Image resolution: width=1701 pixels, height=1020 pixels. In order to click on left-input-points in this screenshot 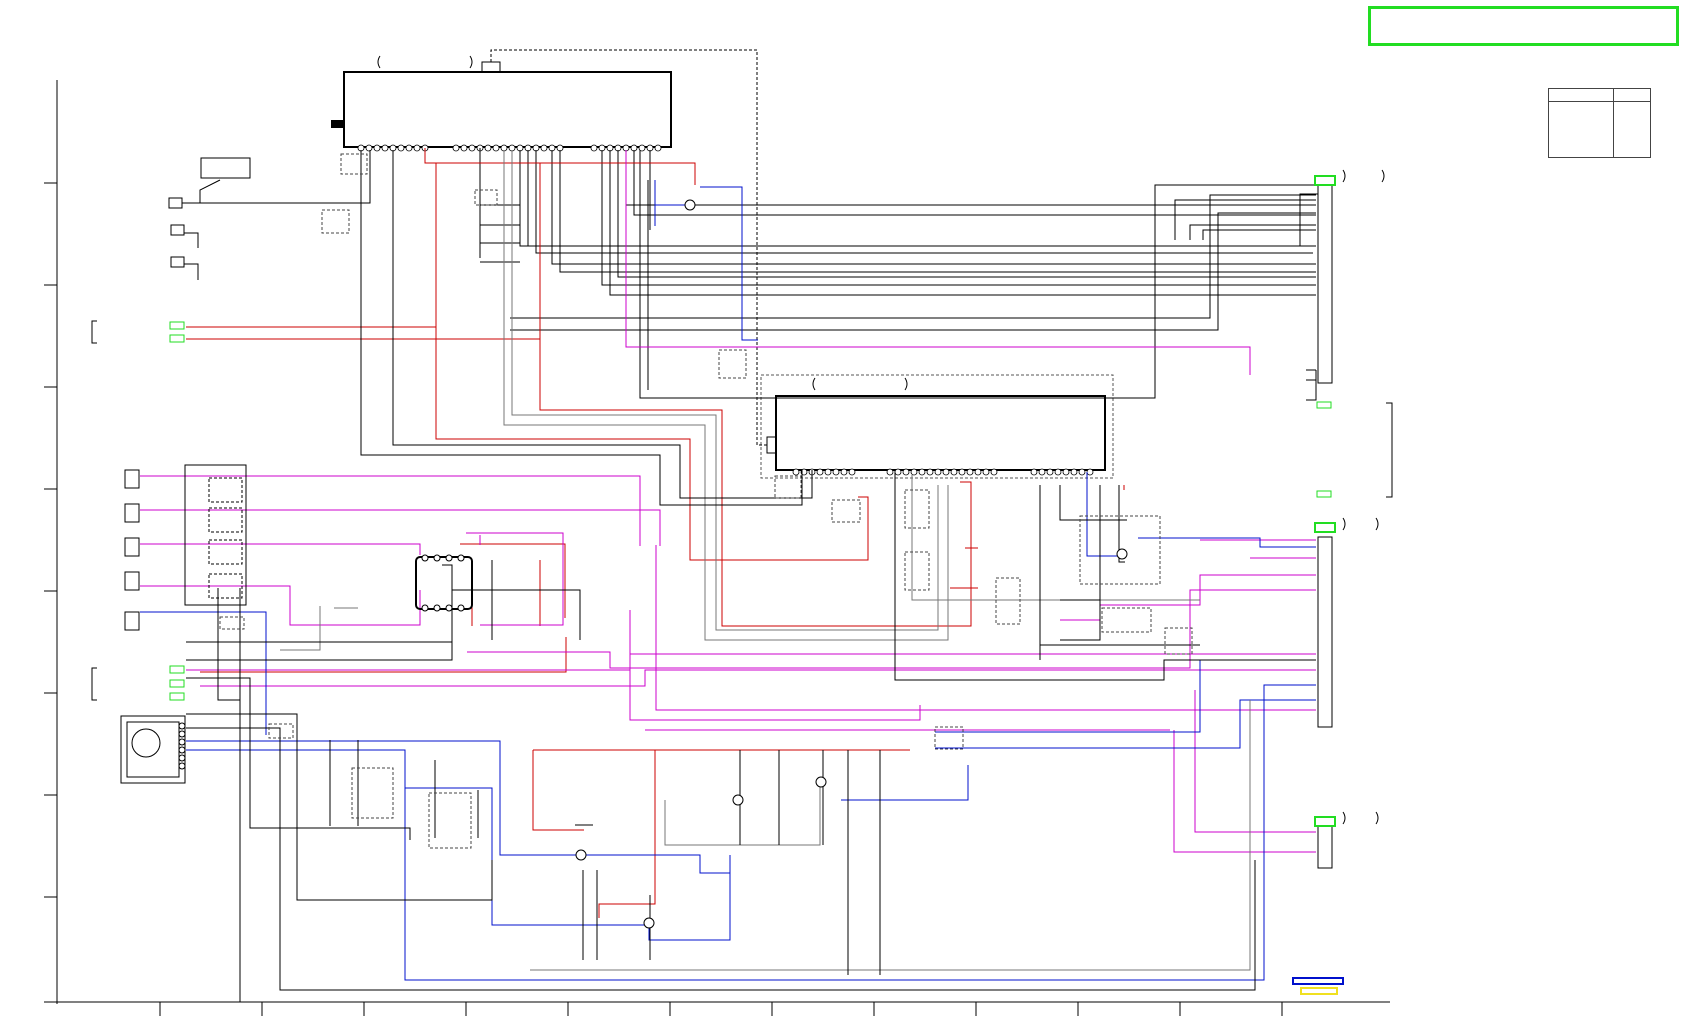, I will do `click(176, 232)`.